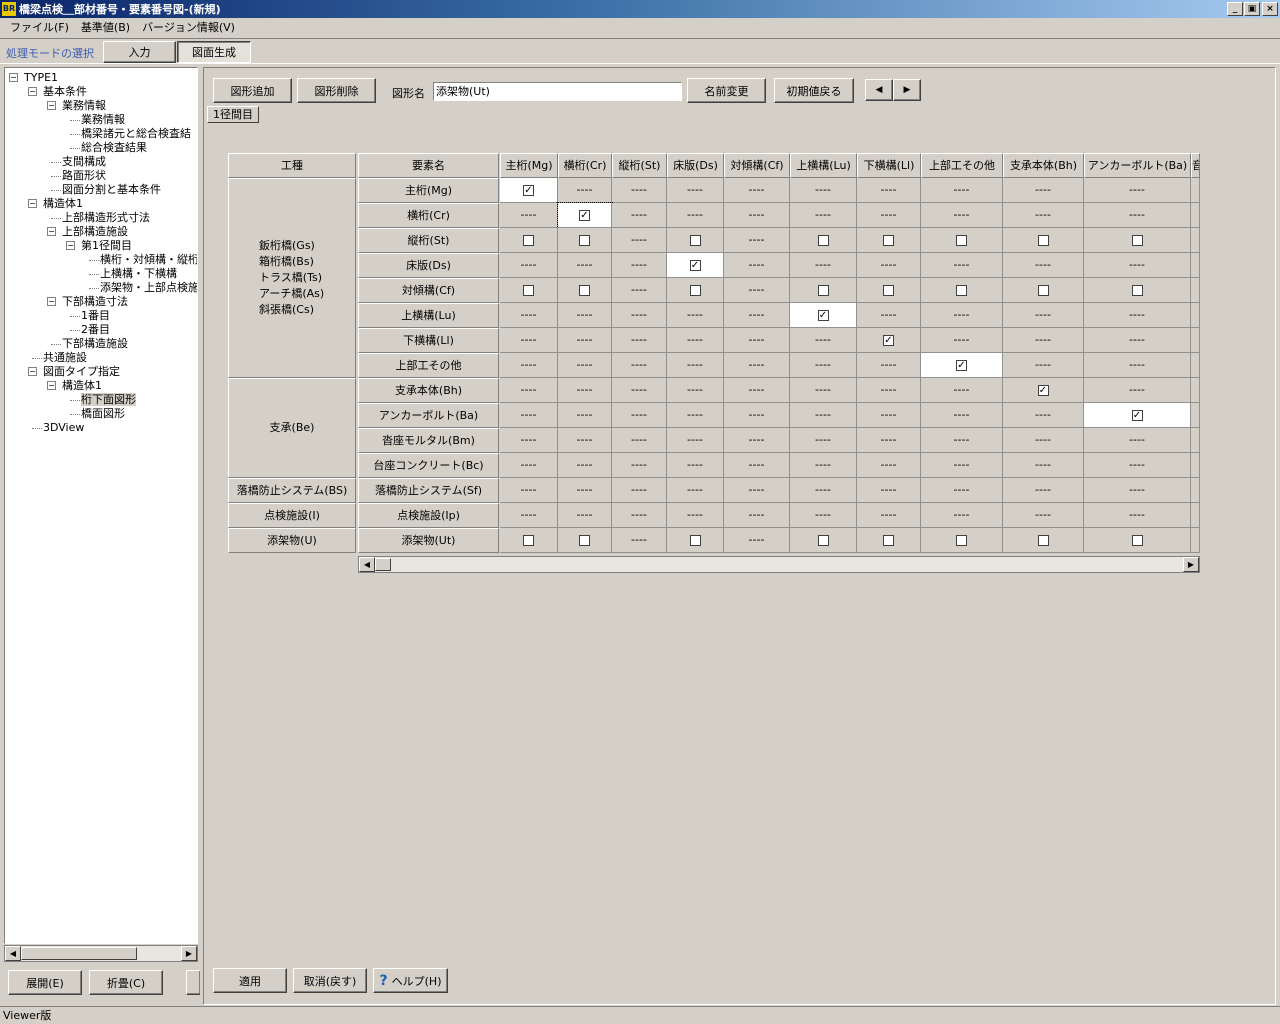 The height and width of the screenshot is (1024, 1280). I want to click on tree-item: 基本条件, so click(65, 91).